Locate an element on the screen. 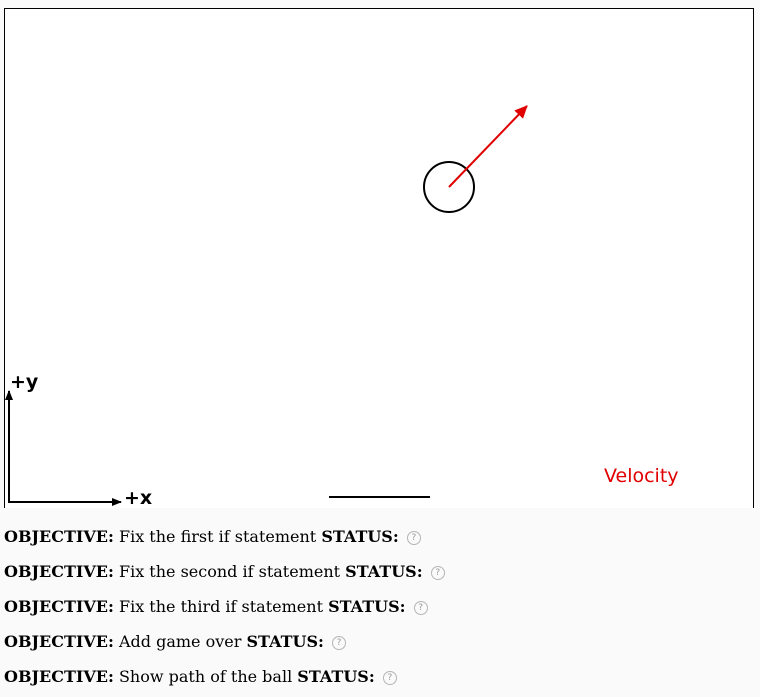 The width and height of the screenshot is (760, 697). velocity-arrow is located at coordinates (488, 146).